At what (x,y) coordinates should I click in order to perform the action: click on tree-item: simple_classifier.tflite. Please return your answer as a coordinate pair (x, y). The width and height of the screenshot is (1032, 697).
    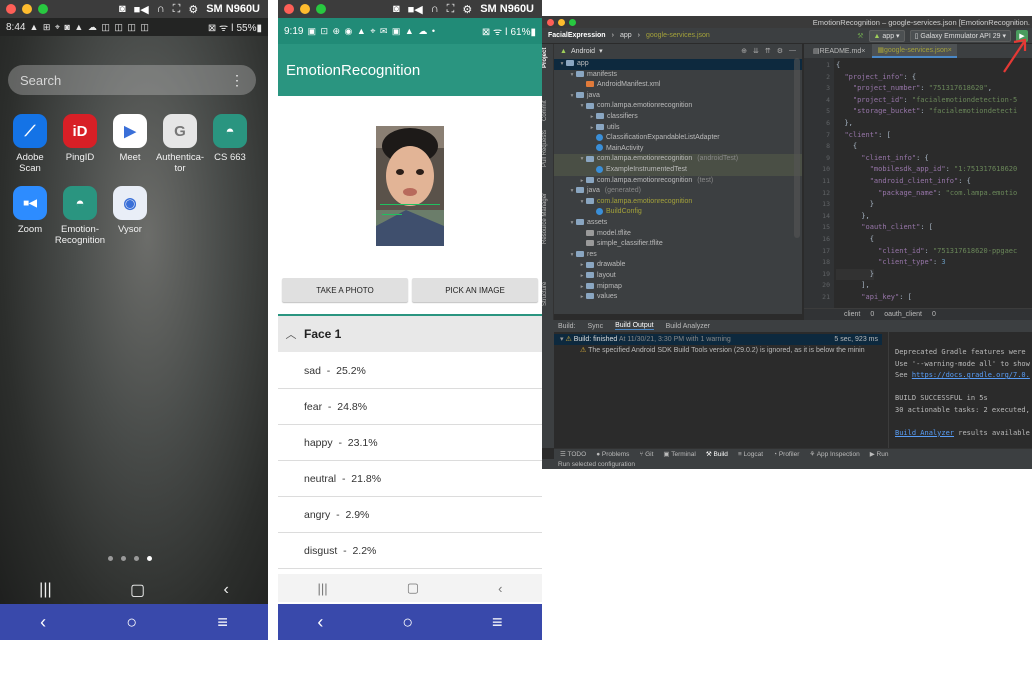
    Looking at the image, I should click on (678, 244).